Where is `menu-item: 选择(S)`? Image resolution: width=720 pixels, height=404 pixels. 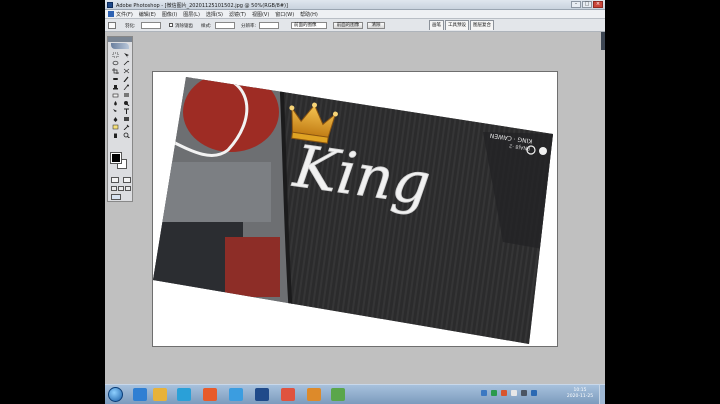
menu-item: 选择(S) is located at coordinates (214, 14).